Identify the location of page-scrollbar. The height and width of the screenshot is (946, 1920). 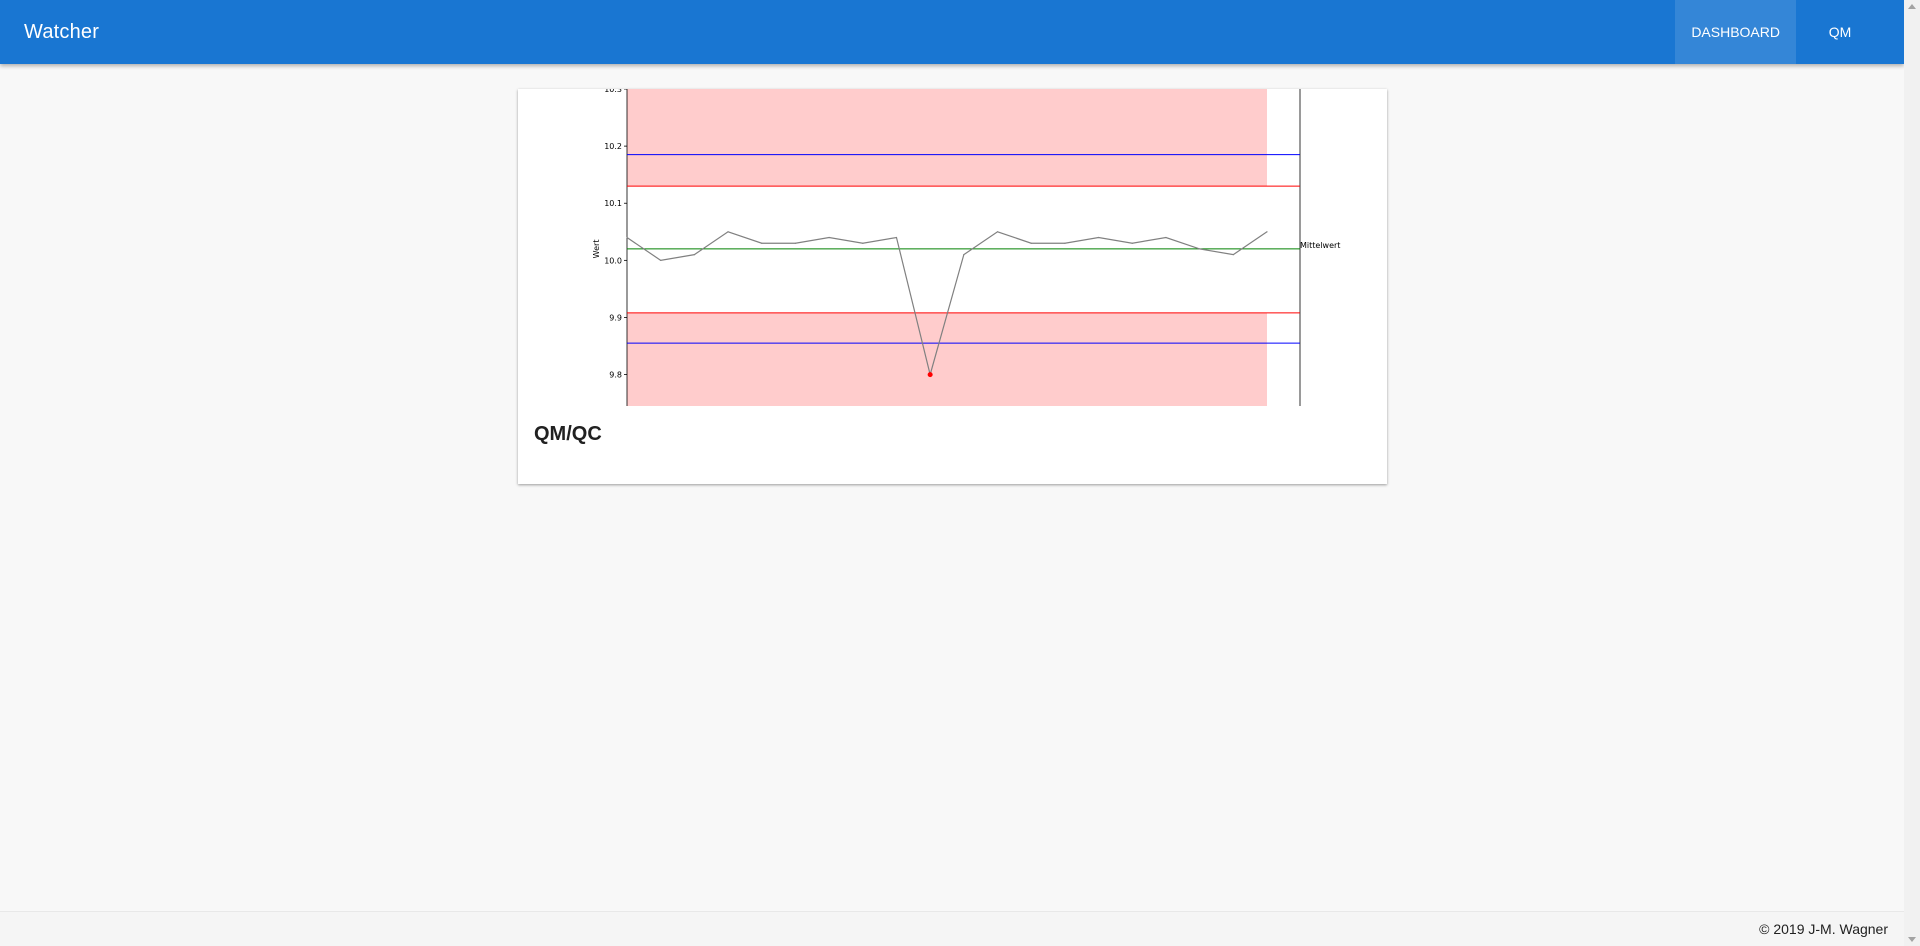
(1912, 473).